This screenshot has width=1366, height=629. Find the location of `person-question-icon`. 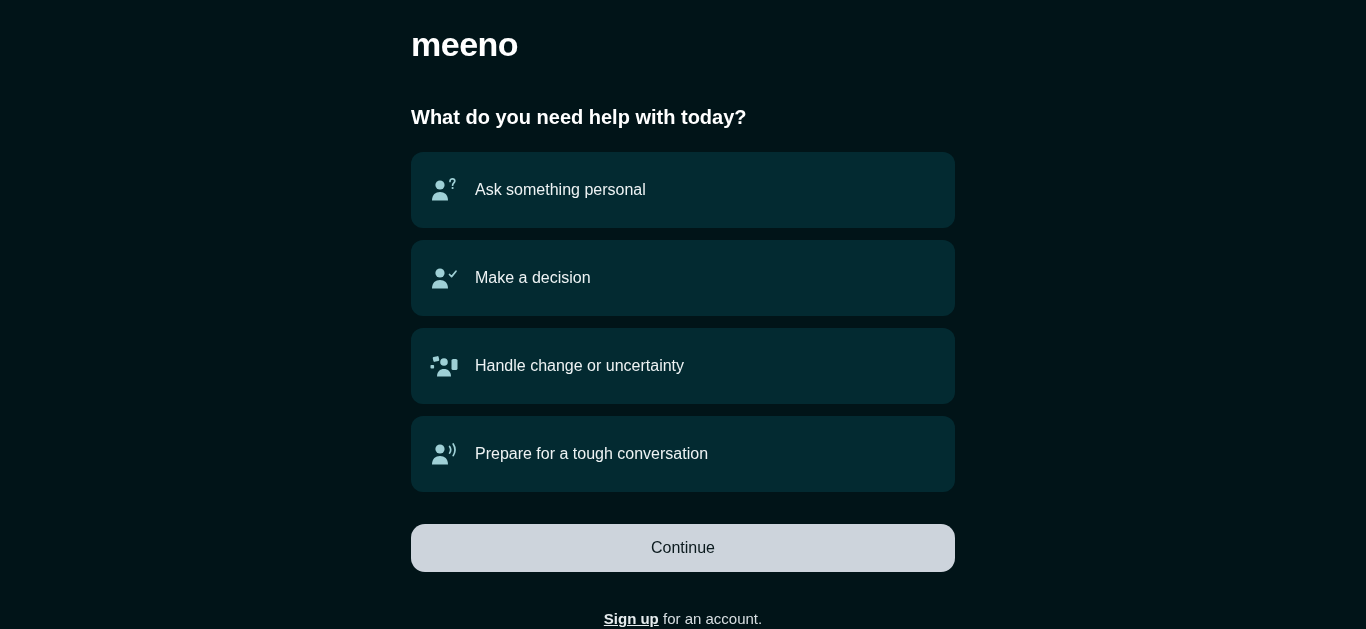

person-question-icon is located at coordinates (444, 190).